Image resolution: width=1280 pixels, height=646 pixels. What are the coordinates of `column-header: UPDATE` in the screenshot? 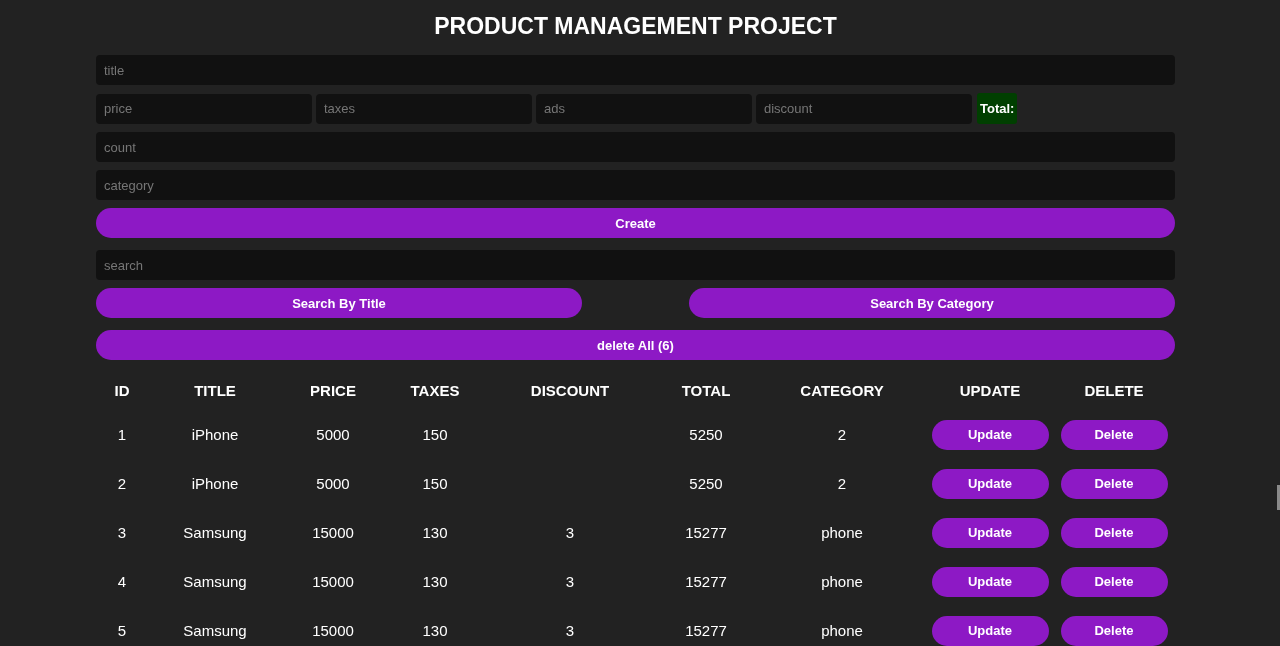 It's located at (990, 390).